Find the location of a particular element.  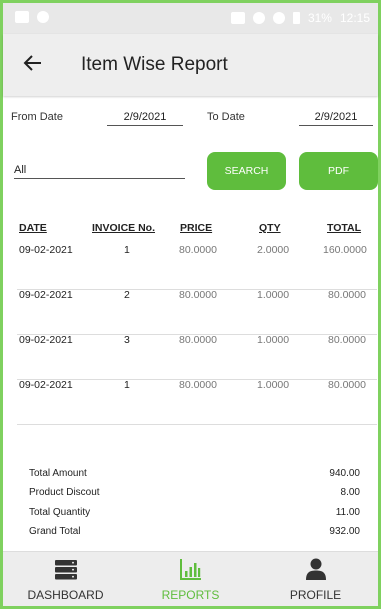

screenshot-icon is located at coordinates (237, 18).